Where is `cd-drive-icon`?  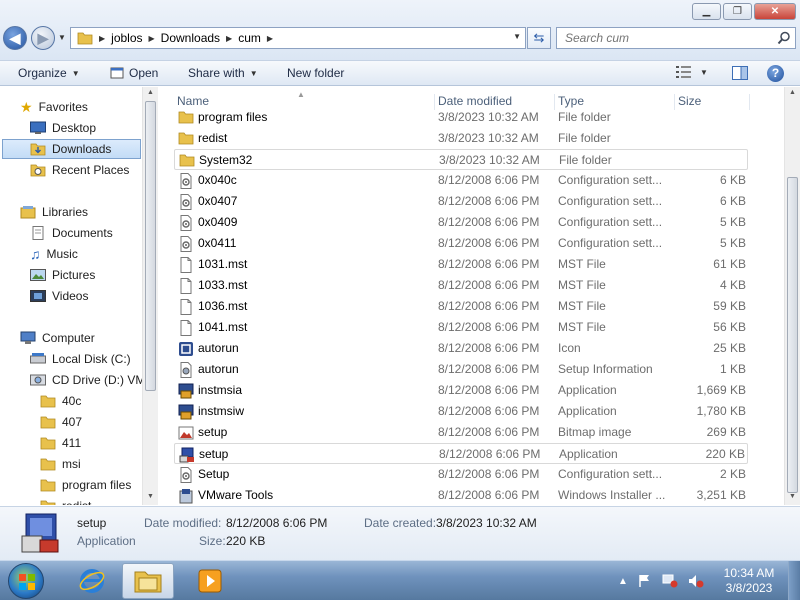 cd-drive-icon is located at coordinates (38, 380).